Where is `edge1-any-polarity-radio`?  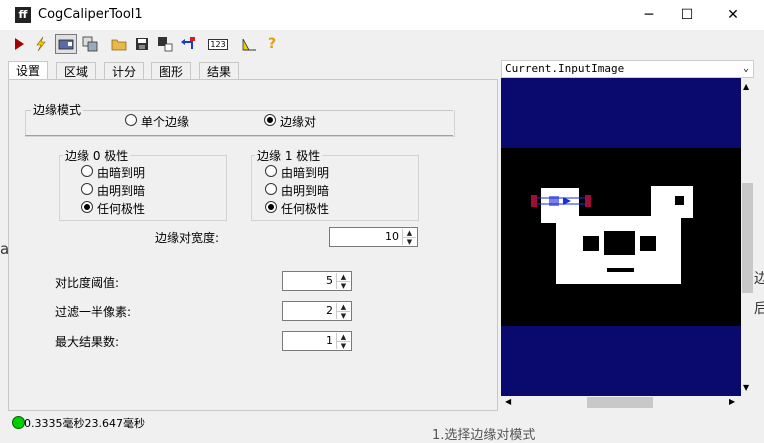
edge1-any-polarity-radio is located at coordinates (271, 207).